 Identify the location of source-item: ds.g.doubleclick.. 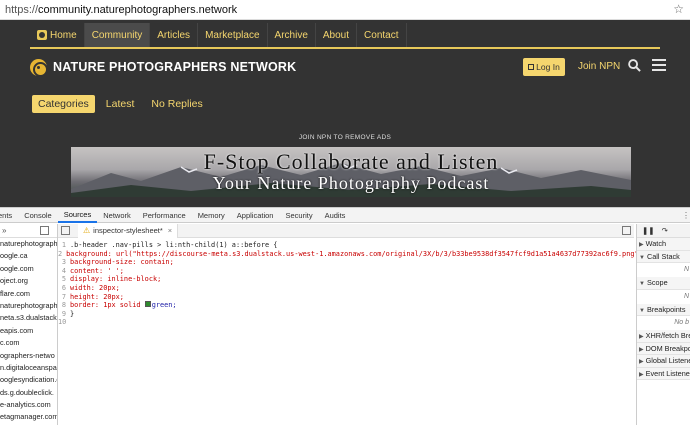
(28, 393).